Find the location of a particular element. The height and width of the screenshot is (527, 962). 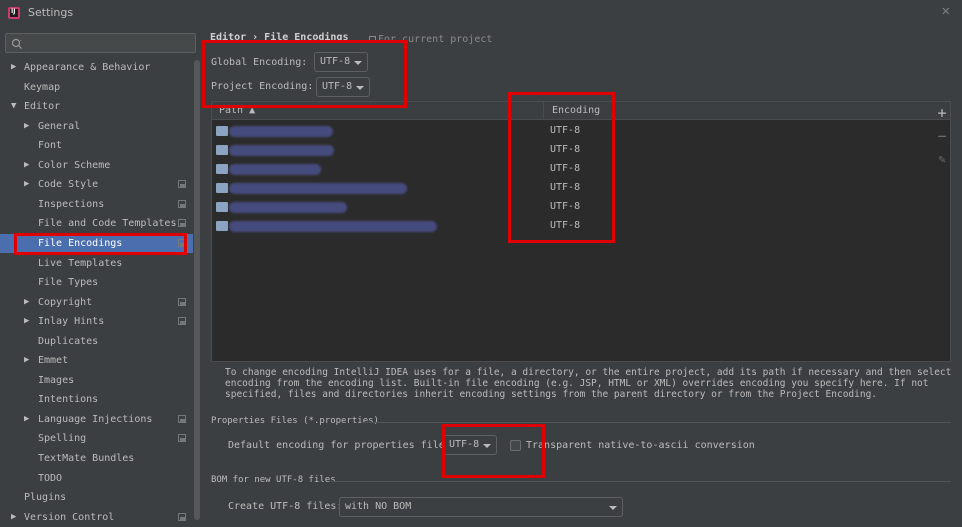

sidebar-item-copyright: ▶ Copyright is located at coordinates (96, 302).